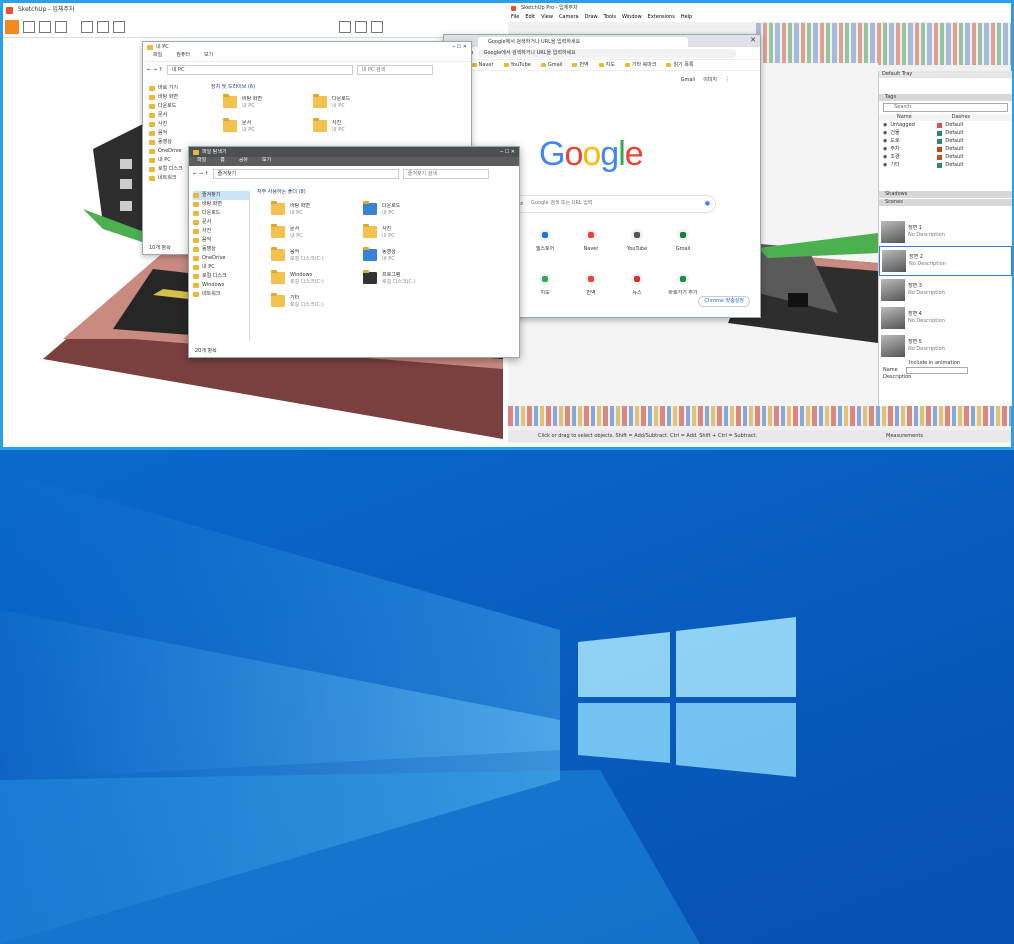 Image resolution: width=1014 pixels, height=944 pixels. I want to click on menu-help: Help, so click(686, 17).